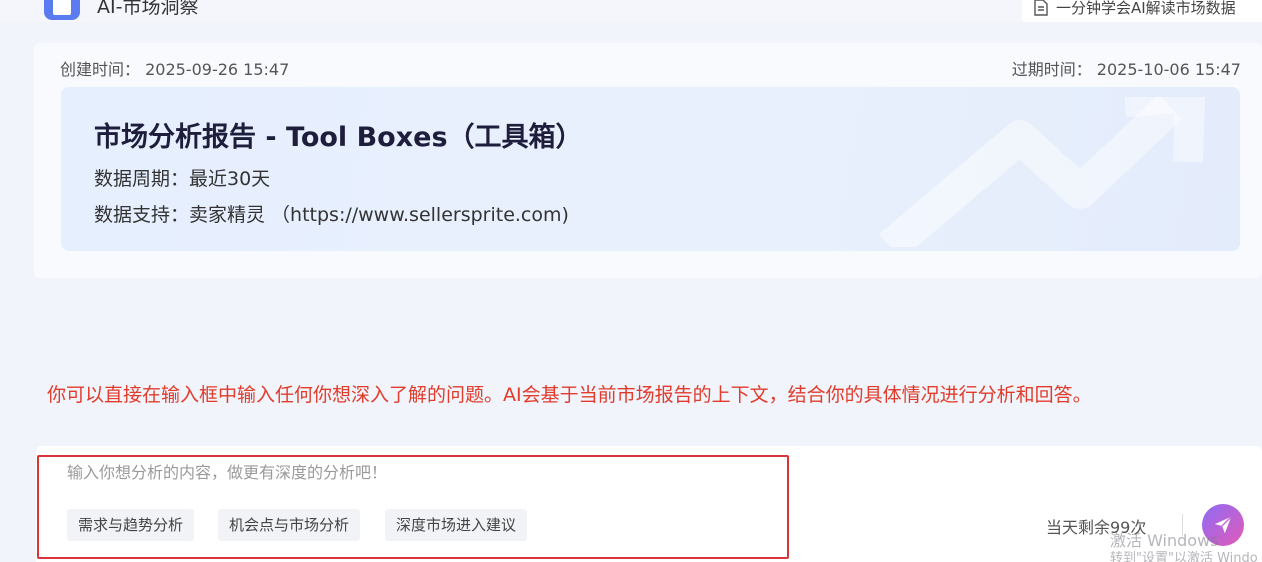 This screenshot has height=562, width=1262. I want to click on document-icon, so click(1041, 8).